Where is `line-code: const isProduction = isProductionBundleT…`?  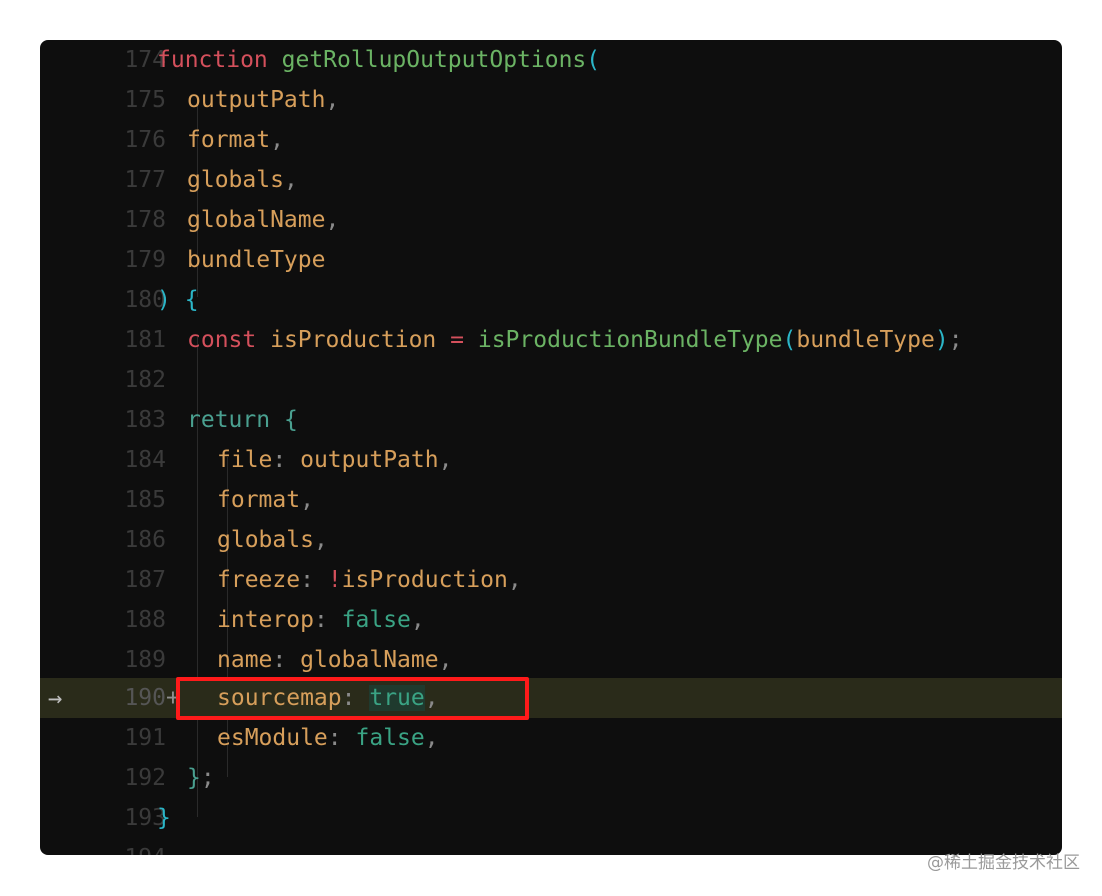 line-code: const isProduction = isProductionBundleT… is located at coordinates (575, 340).